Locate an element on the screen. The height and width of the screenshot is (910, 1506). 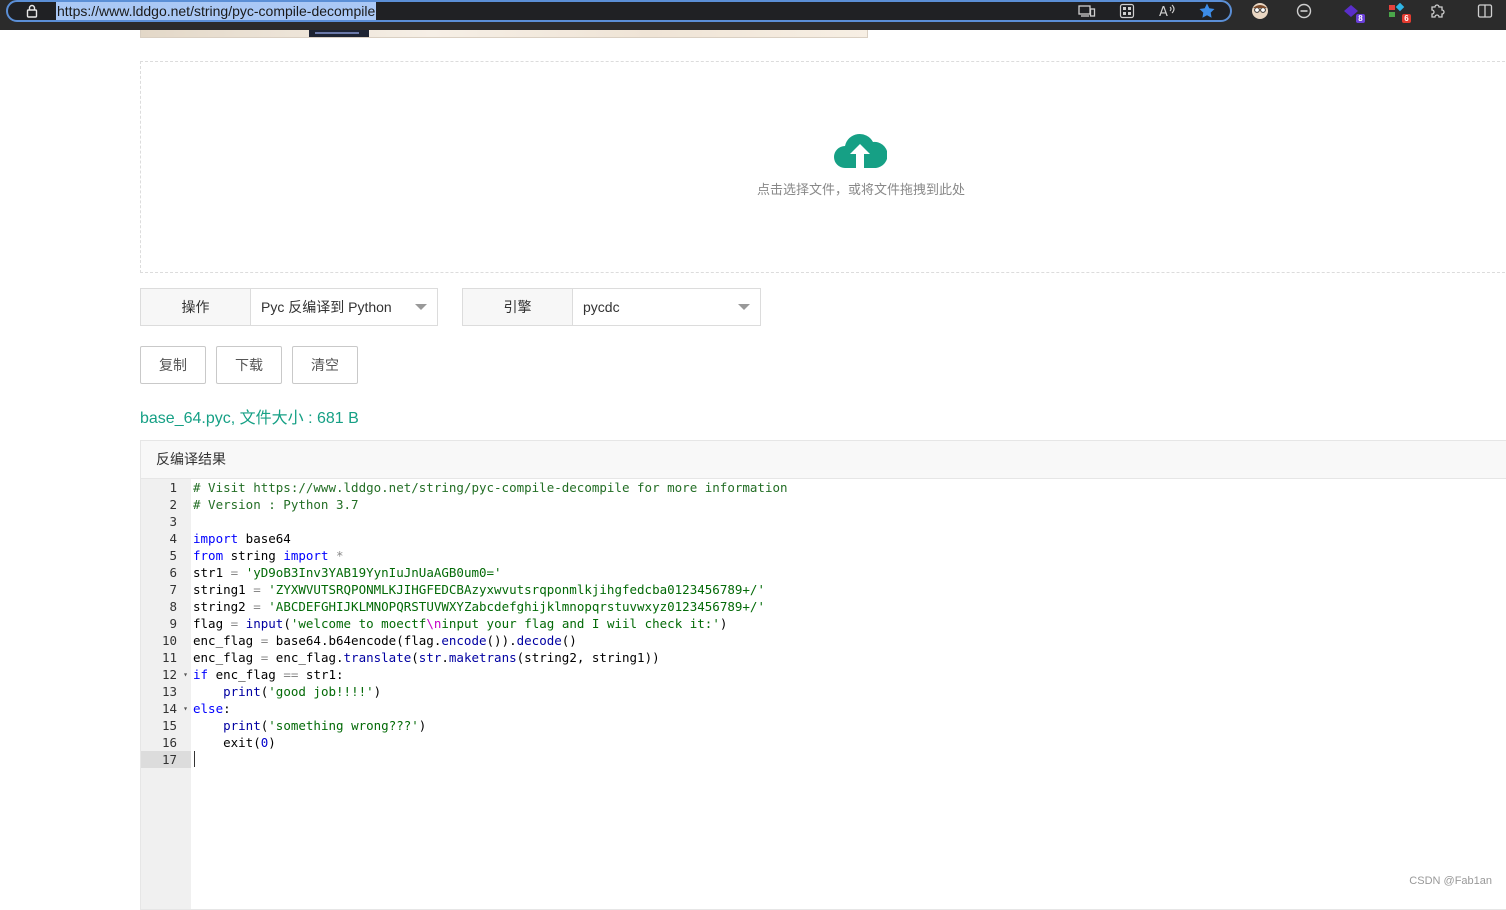
upload-hint: 点击选择文件，或将文件拖拽到此处 is located at coordinates (860, 189).